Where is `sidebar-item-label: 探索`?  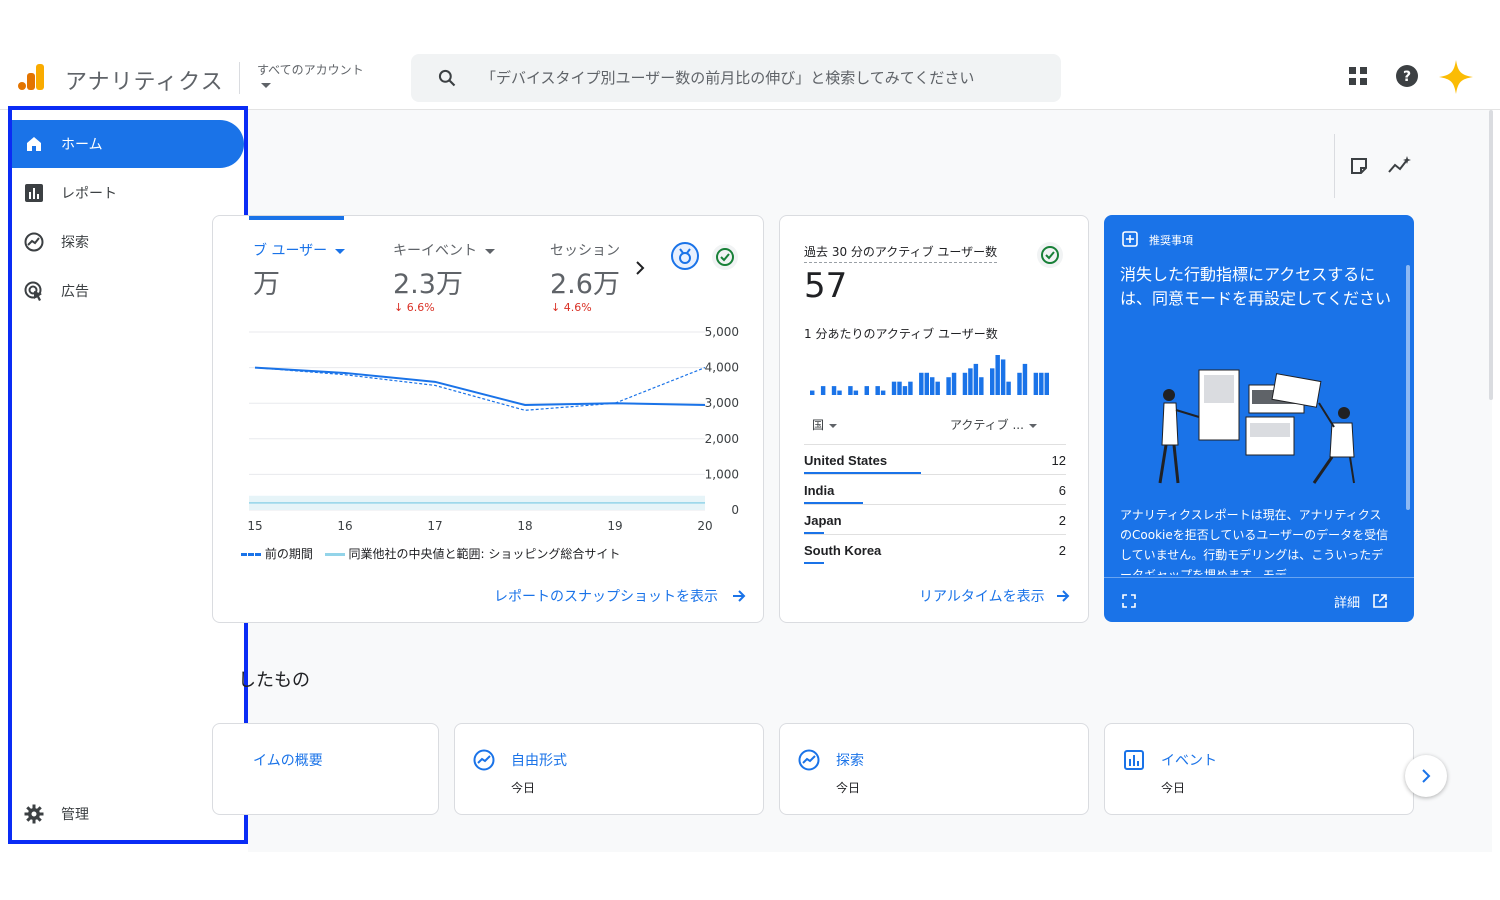 sidebar-item-label: 探索 is located at coordinates (75, 243).